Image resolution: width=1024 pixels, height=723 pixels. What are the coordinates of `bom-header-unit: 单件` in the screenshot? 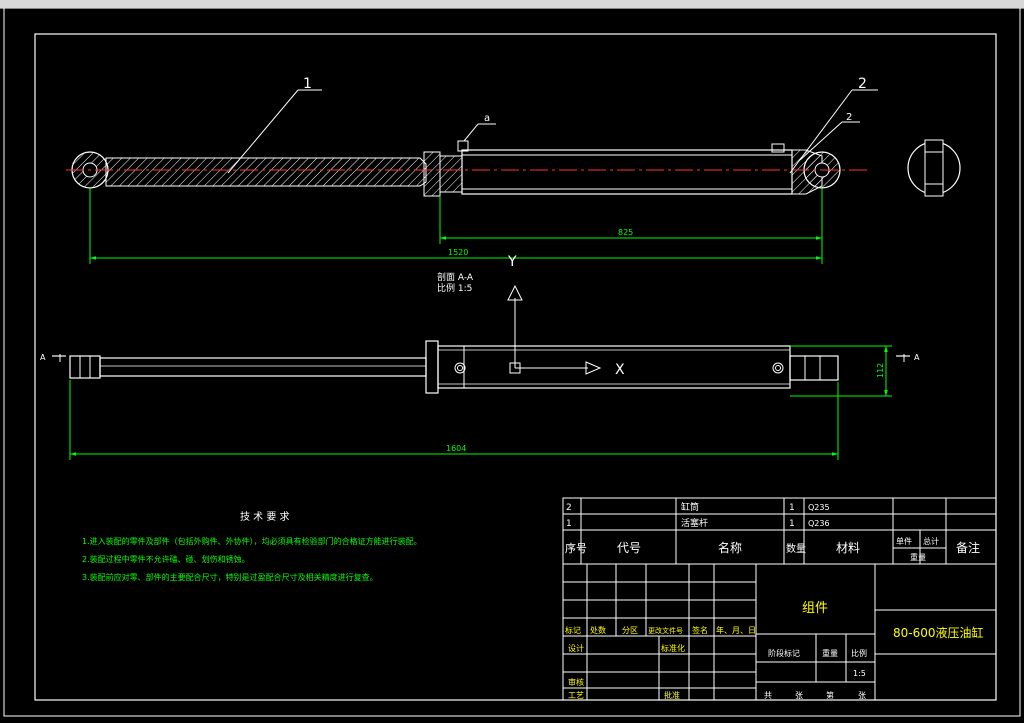 It's located at (904, 541).